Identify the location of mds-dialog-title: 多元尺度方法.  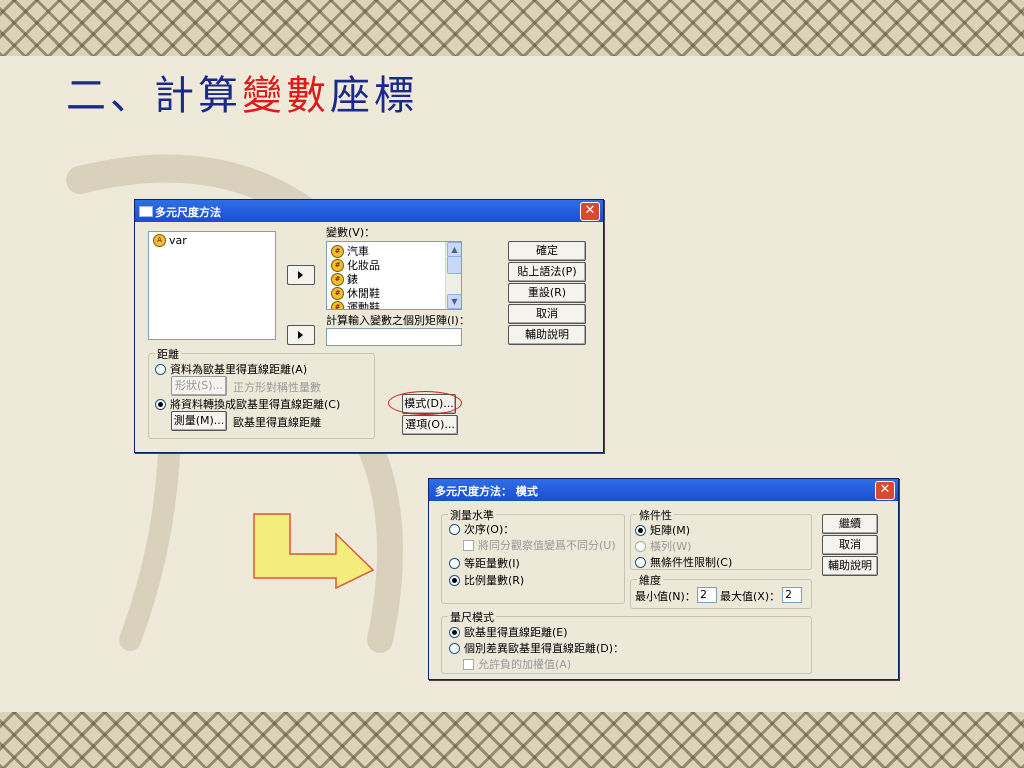
(188, 212).